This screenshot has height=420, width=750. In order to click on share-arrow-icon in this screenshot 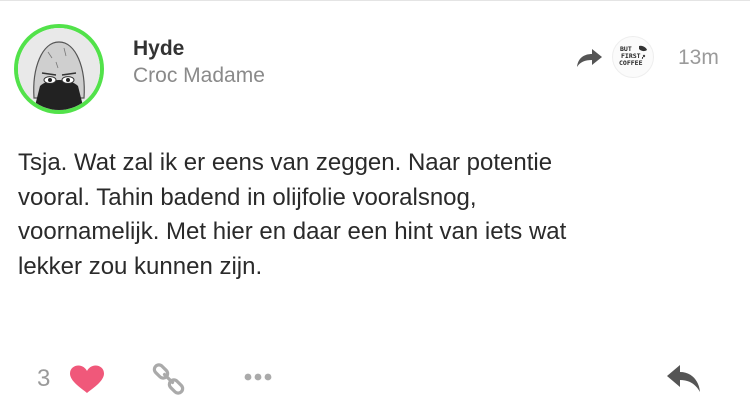, I will do `click(589, 58)`.